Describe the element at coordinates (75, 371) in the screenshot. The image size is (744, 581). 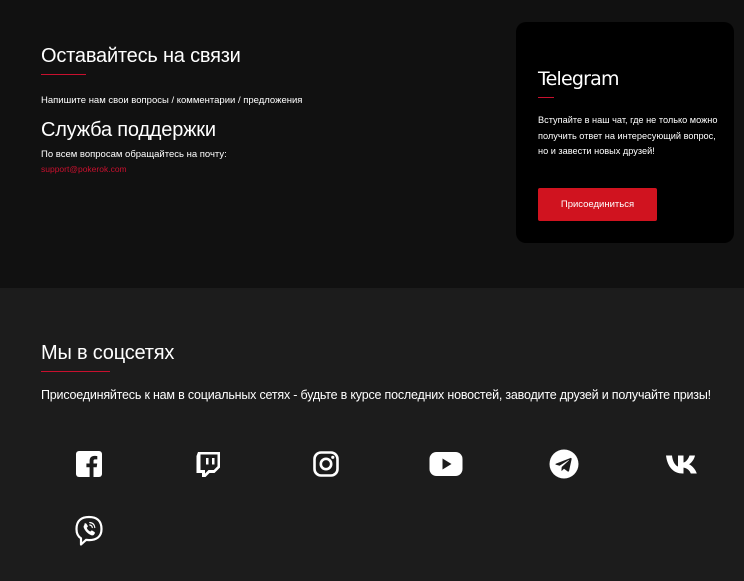
I see `social-title-underline` at that location.